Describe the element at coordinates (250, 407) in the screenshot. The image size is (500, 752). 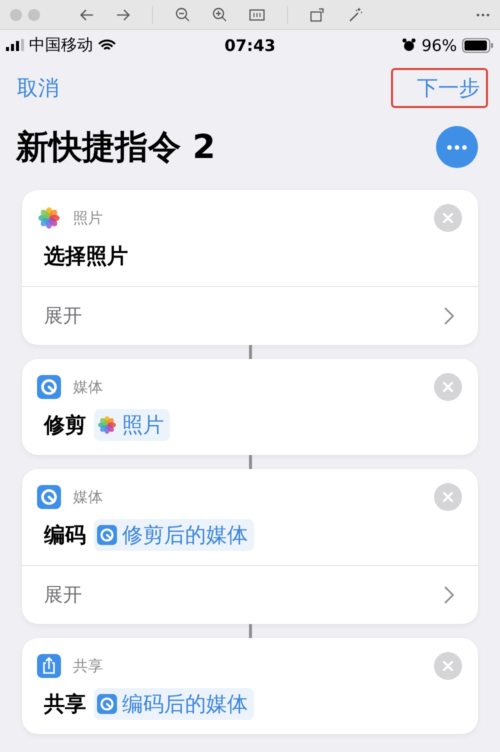
I see `action-card: 媒体 修剪 照片` at that location.